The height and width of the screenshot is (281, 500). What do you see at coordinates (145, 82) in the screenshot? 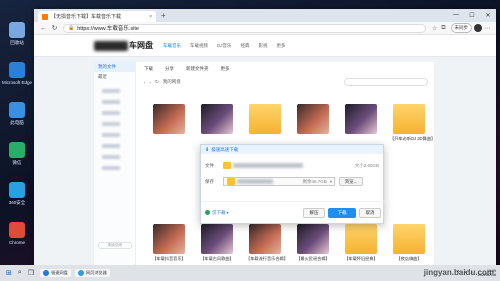
I see `back-icon: ‹` at bounding box center [145, 82].